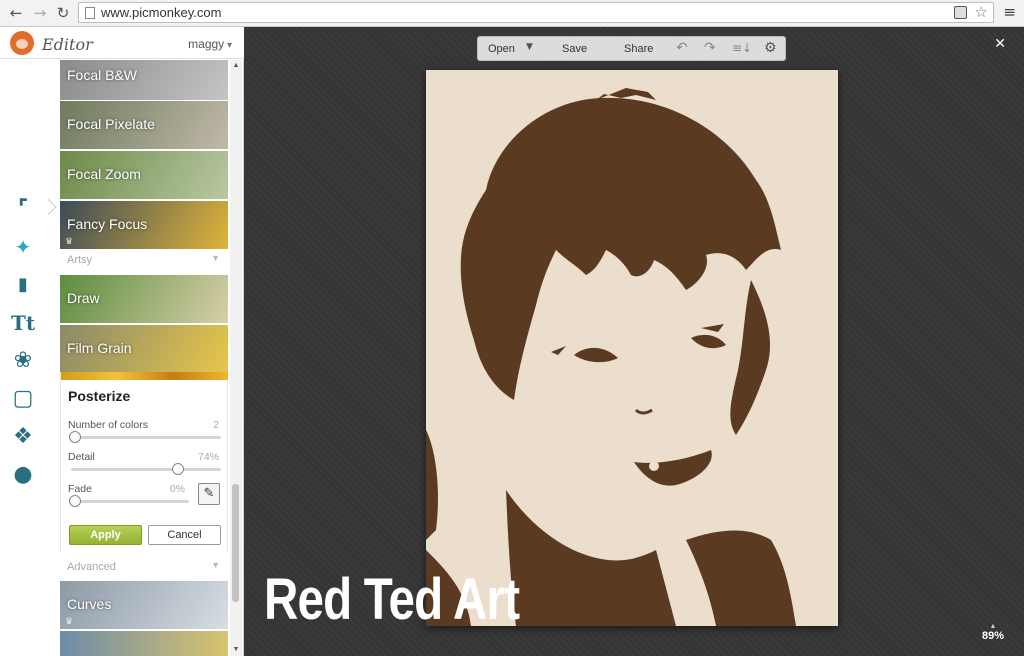 This screenshot has height=656, width=1024. I want to click on cancel-button: Cancel, so click(184, 535).